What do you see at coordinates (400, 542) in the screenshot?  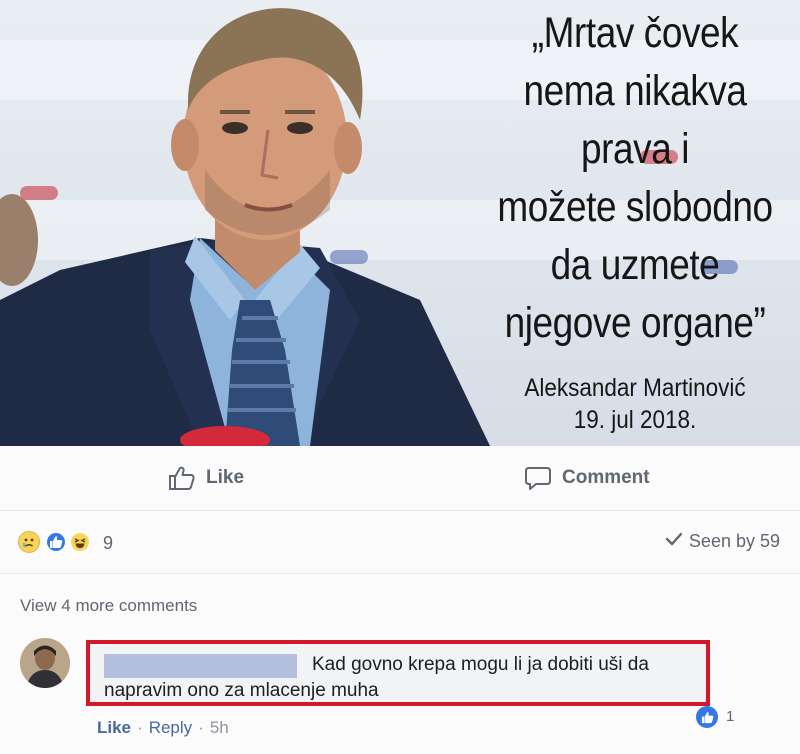 I see `reactions-summary: 9 Seen by 59` at bounding box center [400, 542].